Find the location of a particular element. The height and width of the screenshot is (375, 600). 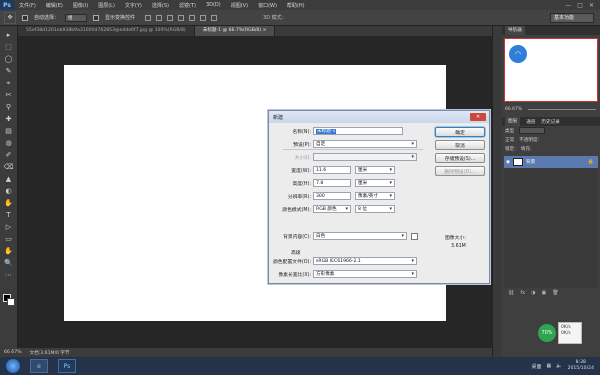

eye-icon: ◉ is located at coordinates (508, 162).